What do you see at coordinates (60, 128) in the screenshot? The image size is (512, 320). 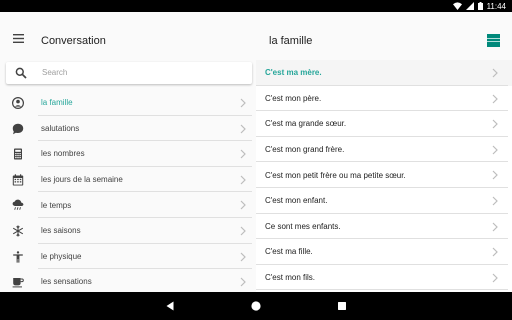 I see `topic-label: salutations` at bounding box center [60, 128].